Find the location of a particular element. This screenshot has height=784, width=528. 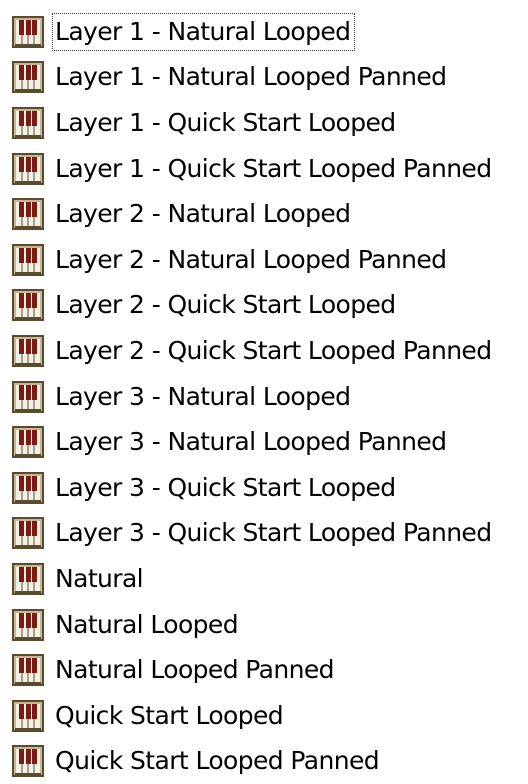

list-item: Layer 1 - Quick Start Looped is located at coordinates (264, 123).